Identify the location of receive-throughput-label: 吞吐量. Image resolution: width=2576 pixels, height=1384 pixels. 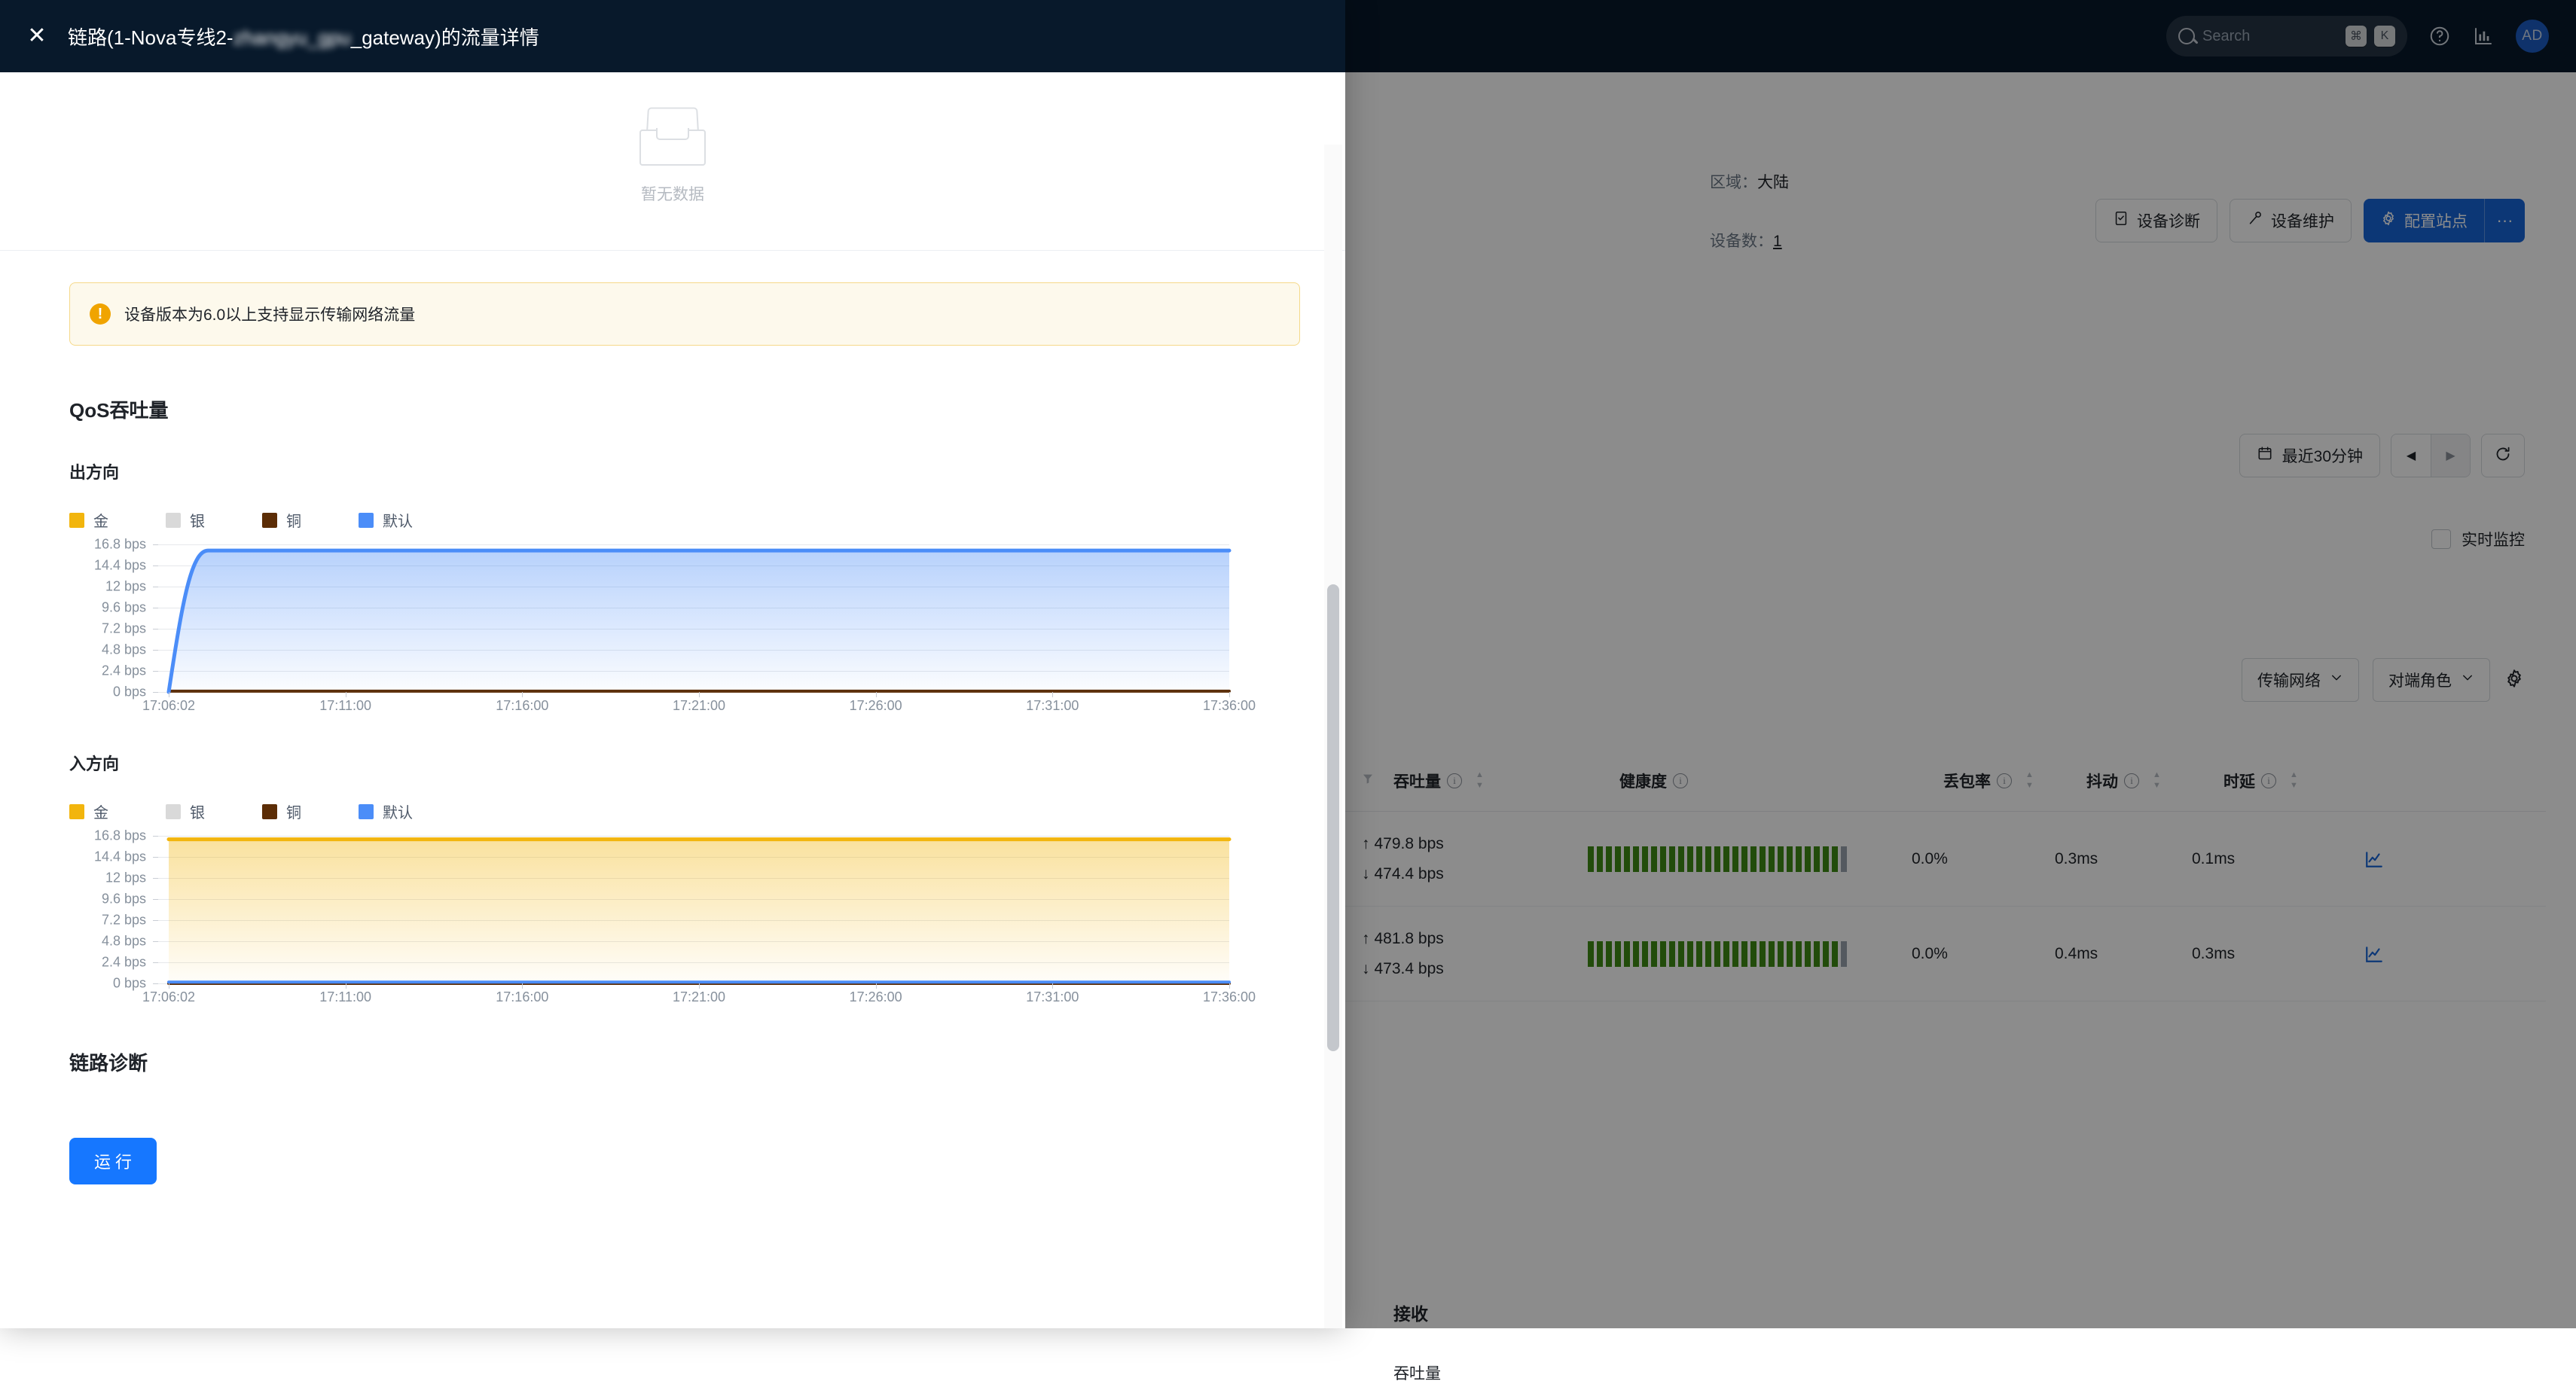
(1417, 1372).